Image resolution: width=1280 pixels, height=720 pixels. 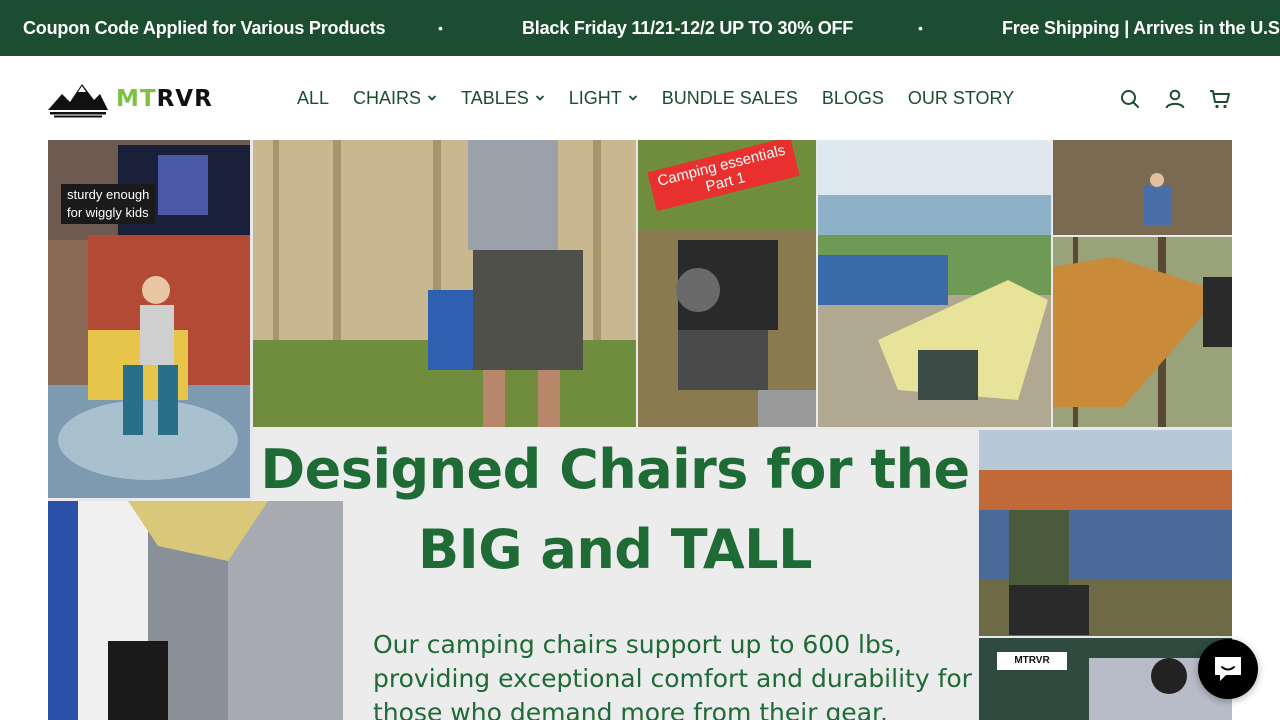 I want to click on photo-porch, so click(x=195, y=610).